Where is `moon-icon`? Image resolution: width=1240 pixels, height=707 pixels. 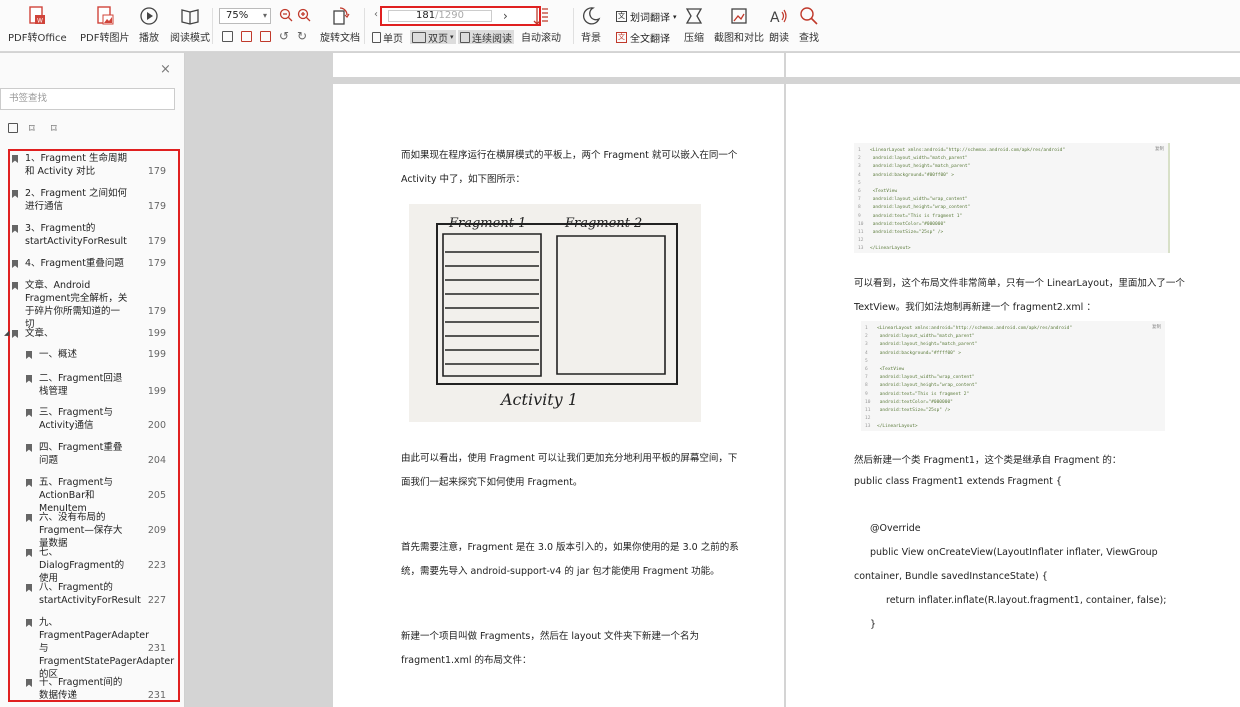
moon-icon is located at coordinates (591, 16).